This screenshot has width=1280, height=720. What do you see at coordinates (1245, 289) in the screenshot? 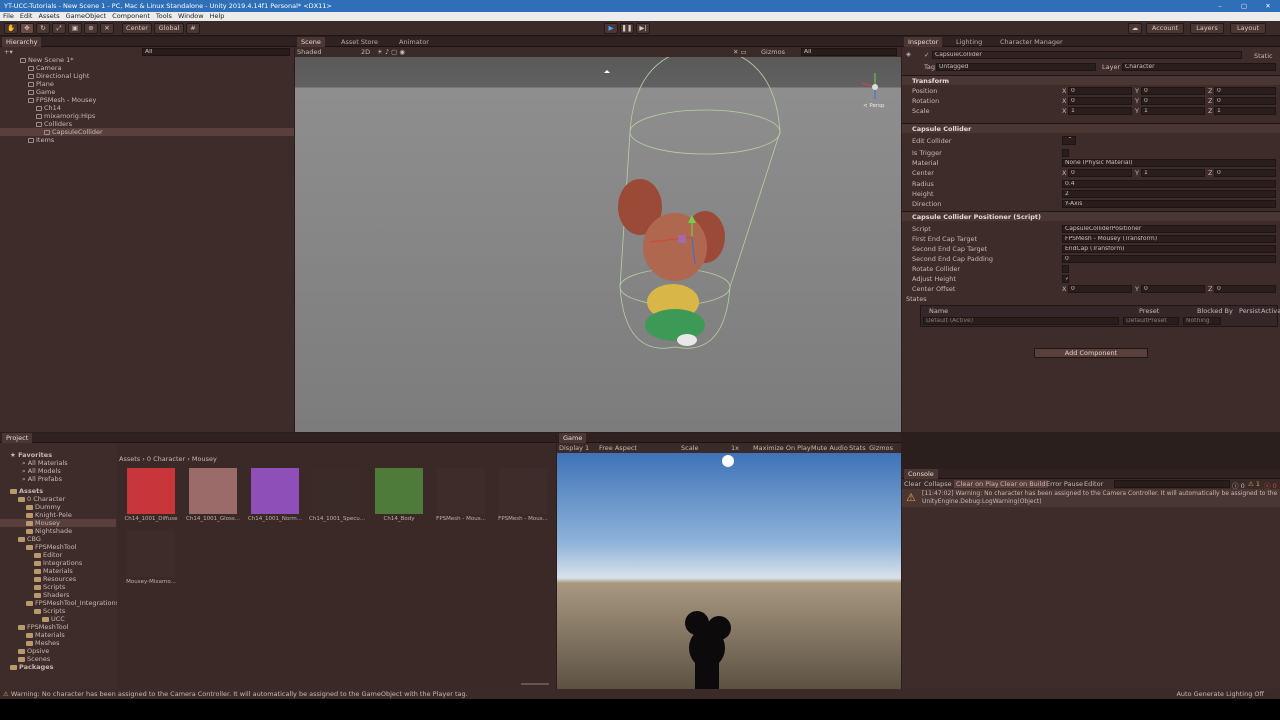
I see `offset-z-field: 0` at bounding box center [1245, 289].